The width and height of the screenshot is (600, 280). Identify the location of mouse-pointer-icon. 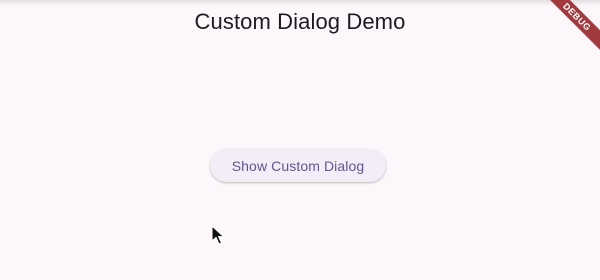
(218, 235).